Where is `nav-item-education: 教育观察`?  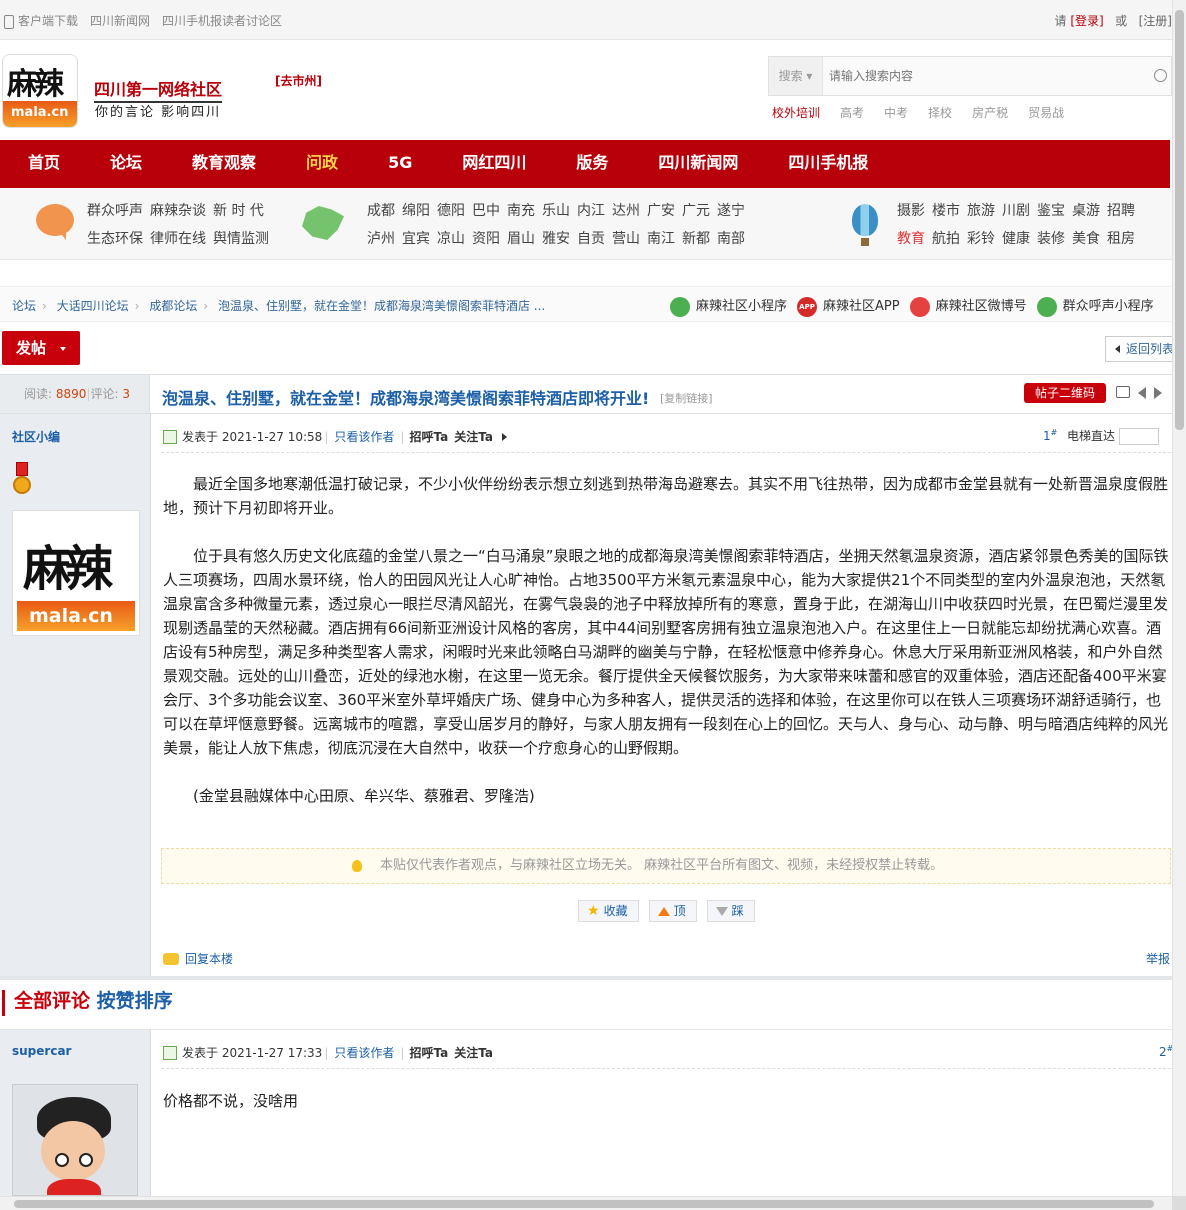
nav-item-education: 教育观察 is located at coordinates (199, 164).